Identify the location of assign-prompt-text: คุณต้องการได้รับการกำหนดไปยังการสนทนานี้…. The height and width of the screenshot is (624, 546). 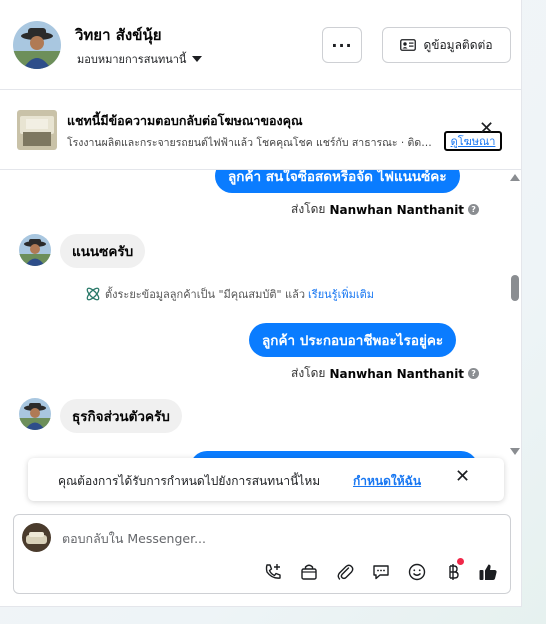
(189, 481).